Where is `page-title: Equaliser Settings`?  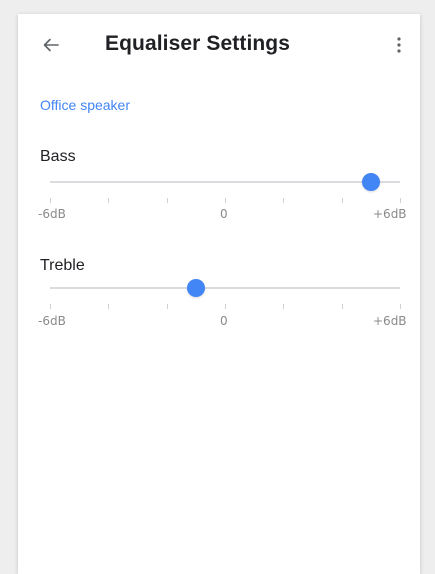 page-title: Equaliser Settings is located at coordinates (198, 43).